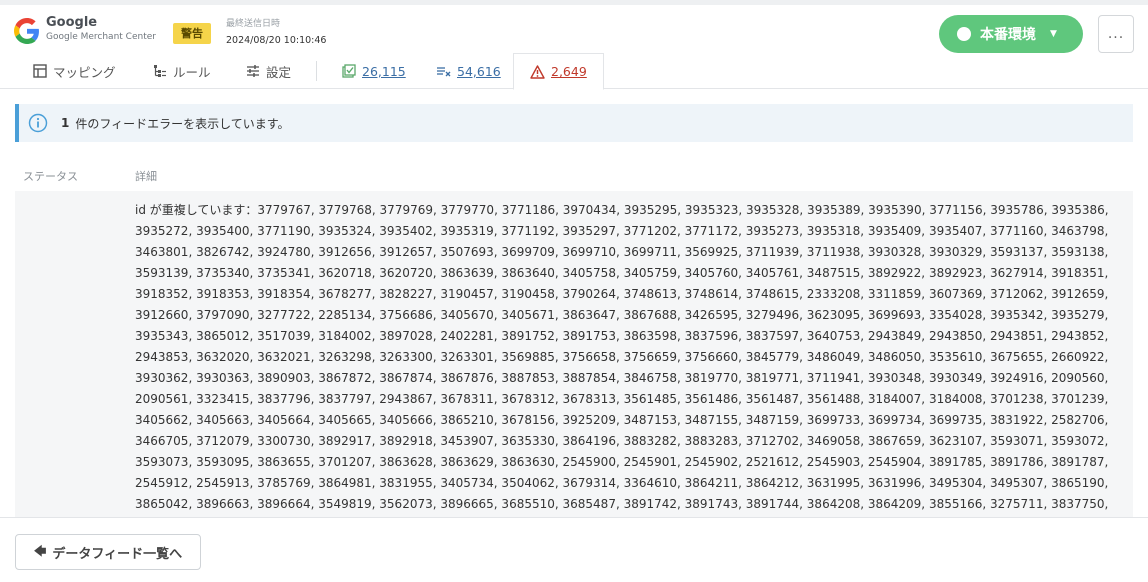 The height and width of the screenshot is (582, 1148). I want to click on valid-items-icon, so click(349, 71).